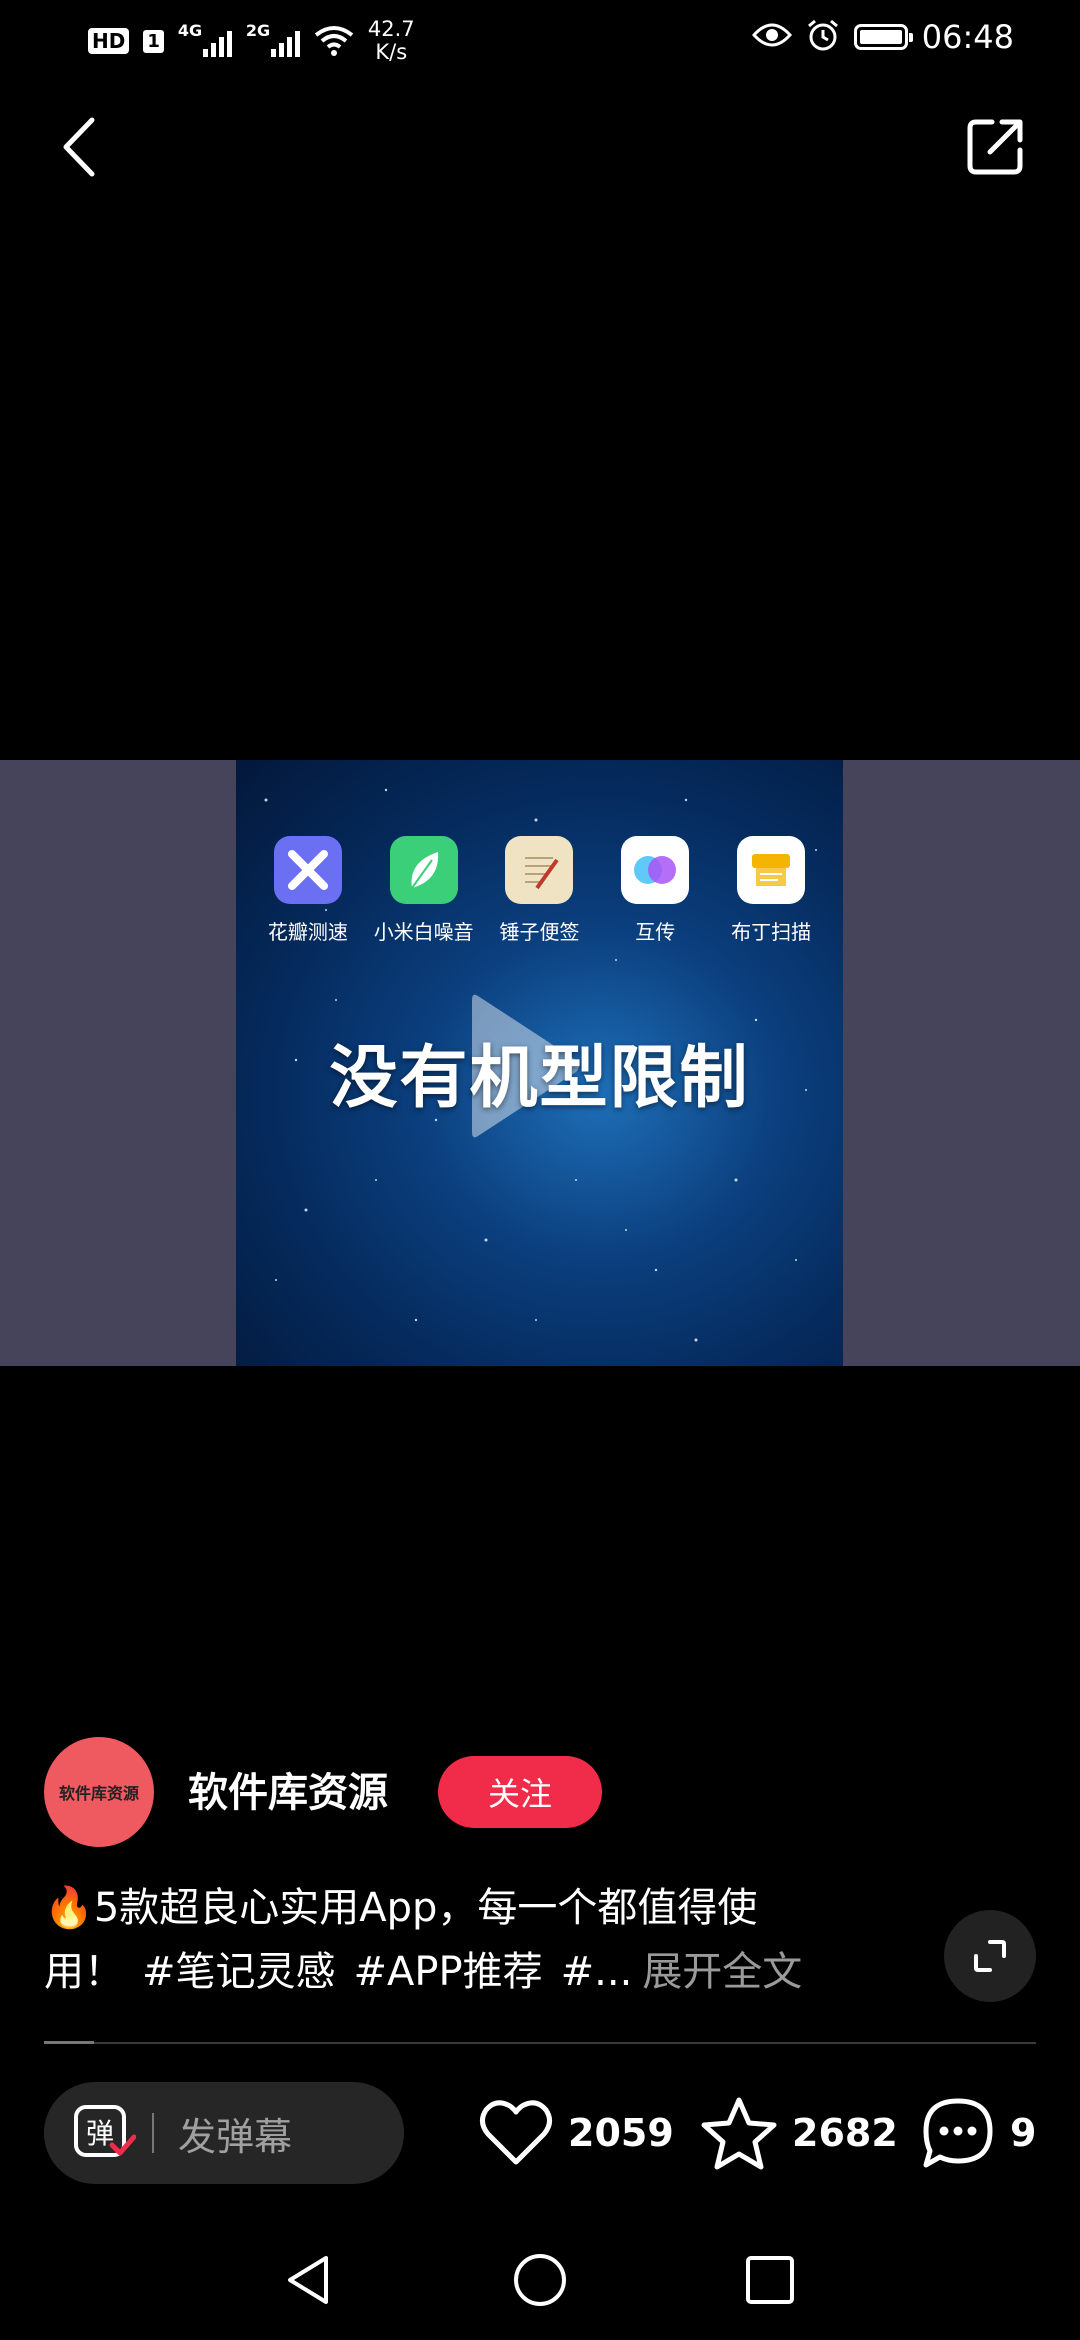  Describe the element at coordinates (425, 1908) in the screenshot. I see `caption-text: 5款超良心实用App，每一个都值得使` at that location.